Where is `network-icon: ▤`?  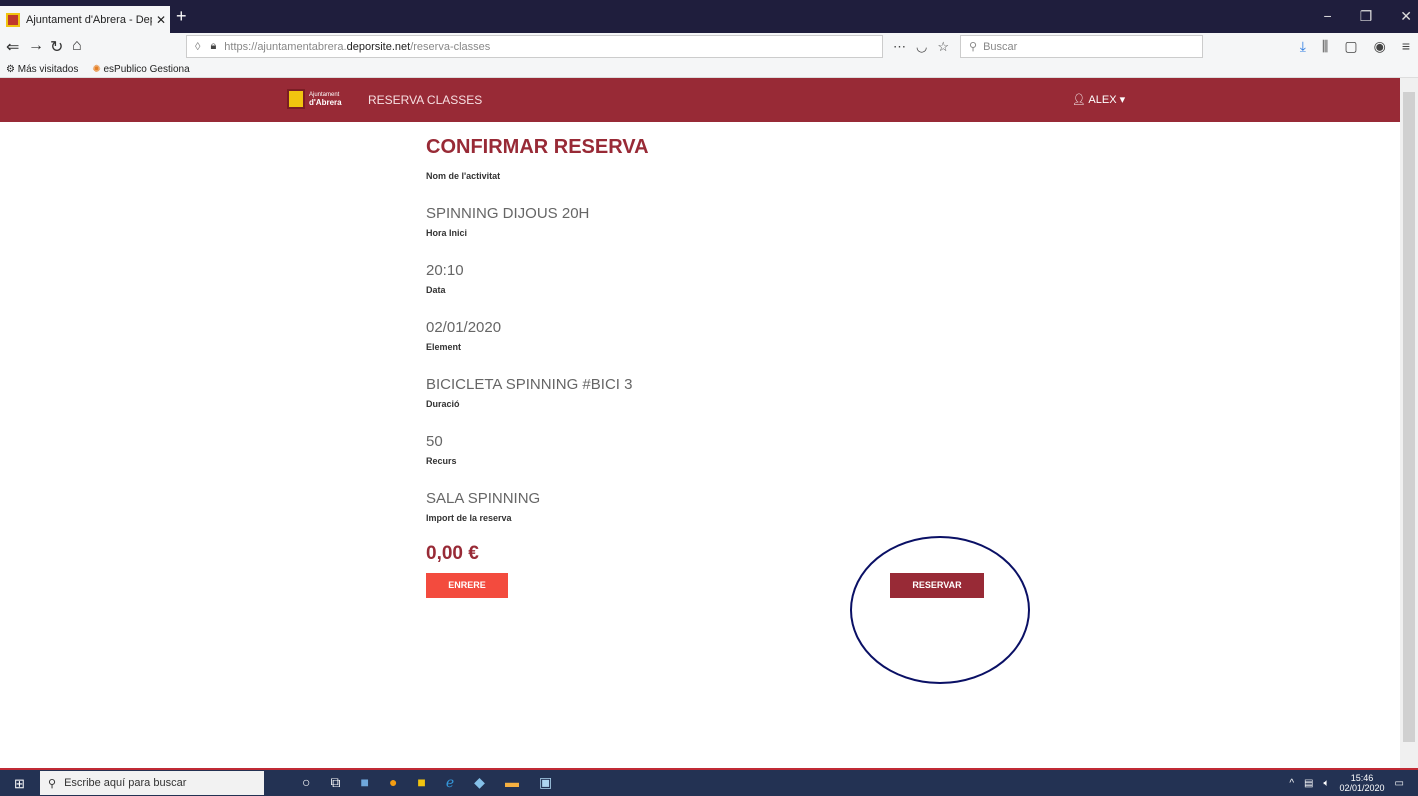
network-icon: ▤ is located at coordinates (1308, 783).